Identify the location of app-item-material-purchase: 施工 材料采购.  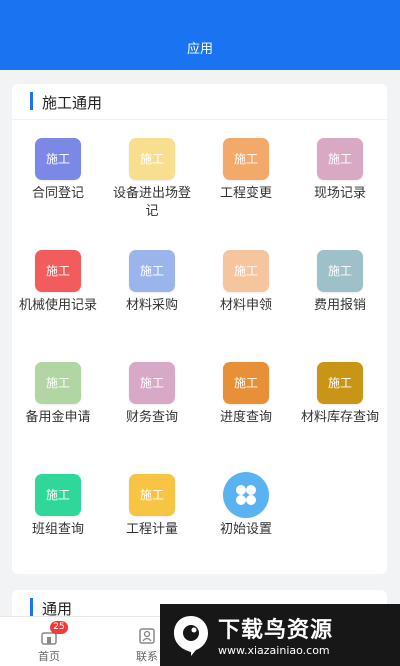
(152, 282).